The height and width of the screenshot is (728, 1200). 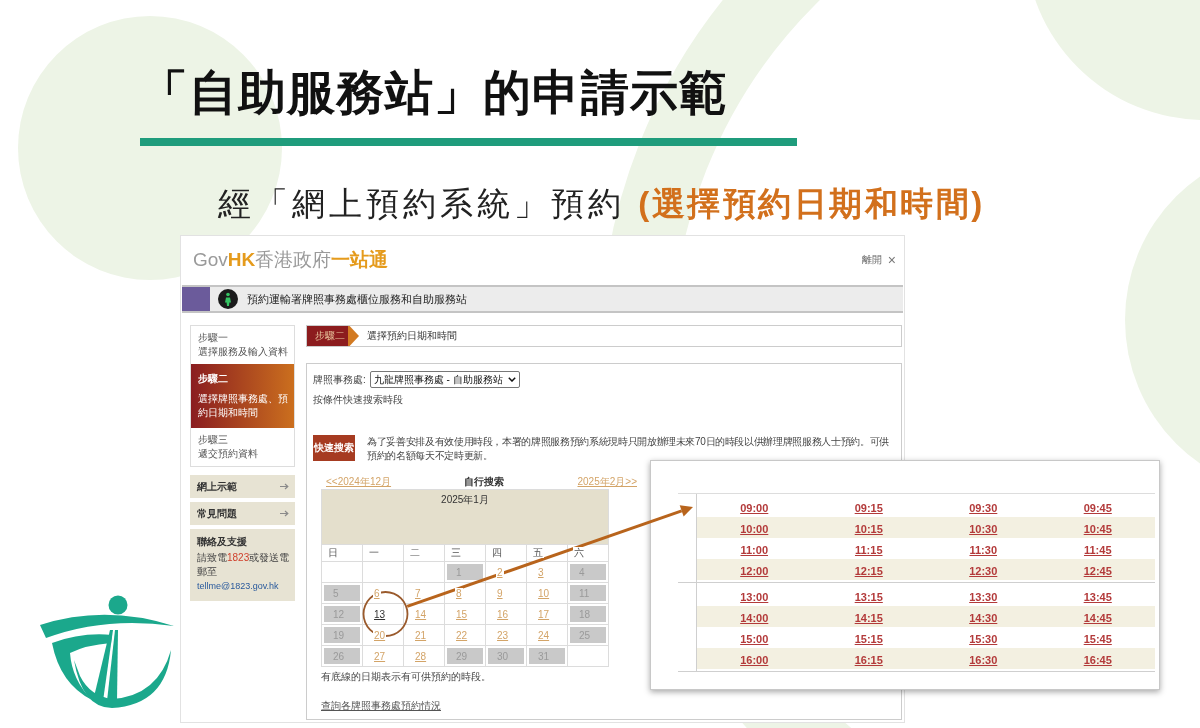 I want to click on office-label: 牌照事務處:, so click(x=339, y=379).